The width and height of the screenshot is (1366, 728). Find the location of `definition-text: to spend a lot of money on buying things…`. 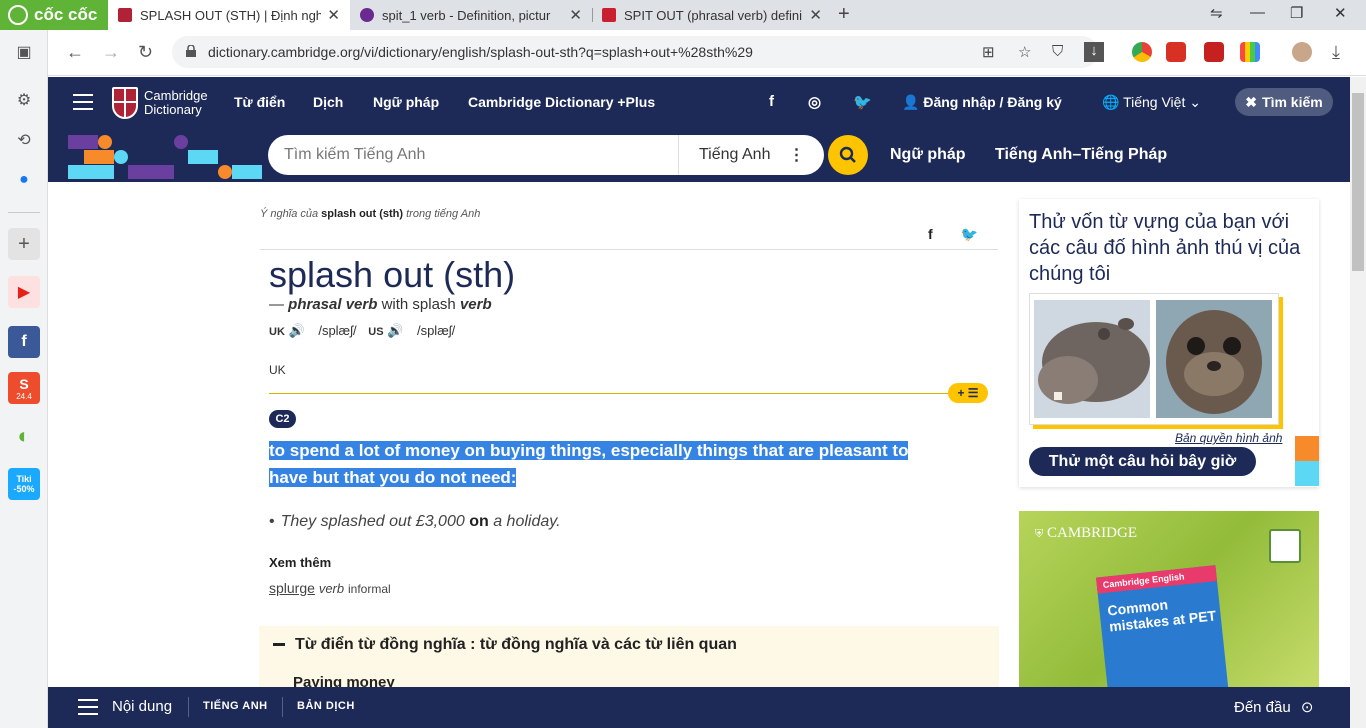

definition-text: to spend a lot of money on buying things… is located at coordinates (614, 464).